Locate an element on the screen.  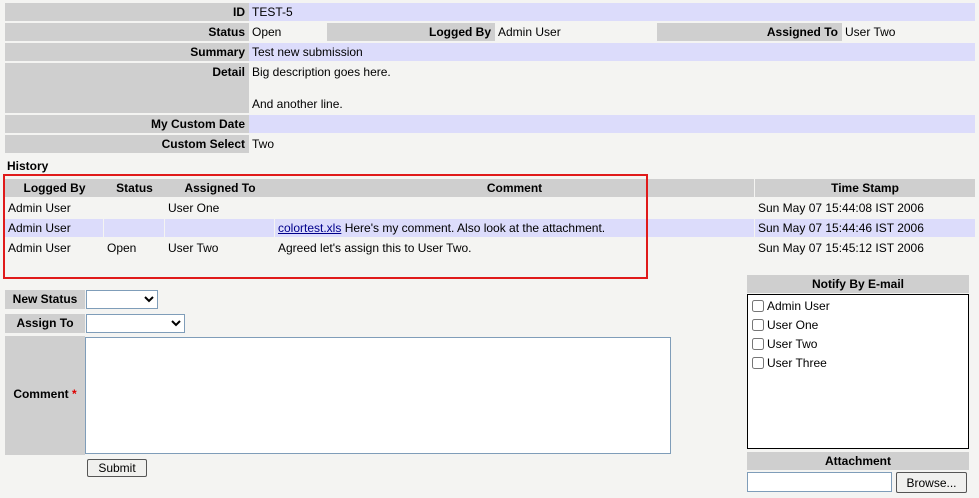
detail-line-1: Big description goes here. is located at coordinates (321, 72).